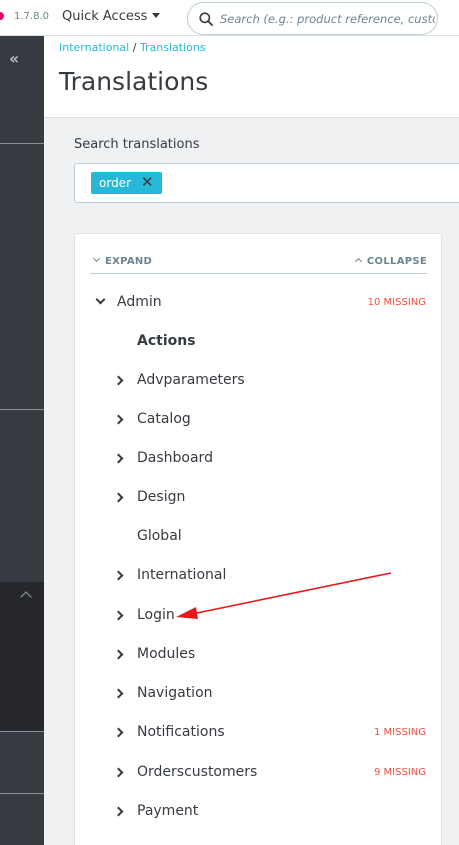 This screenshot has height=845, width=459. Describe the element at coordinates (358, 261) in the screenshot. I see `chevron-up-icon` at that location.